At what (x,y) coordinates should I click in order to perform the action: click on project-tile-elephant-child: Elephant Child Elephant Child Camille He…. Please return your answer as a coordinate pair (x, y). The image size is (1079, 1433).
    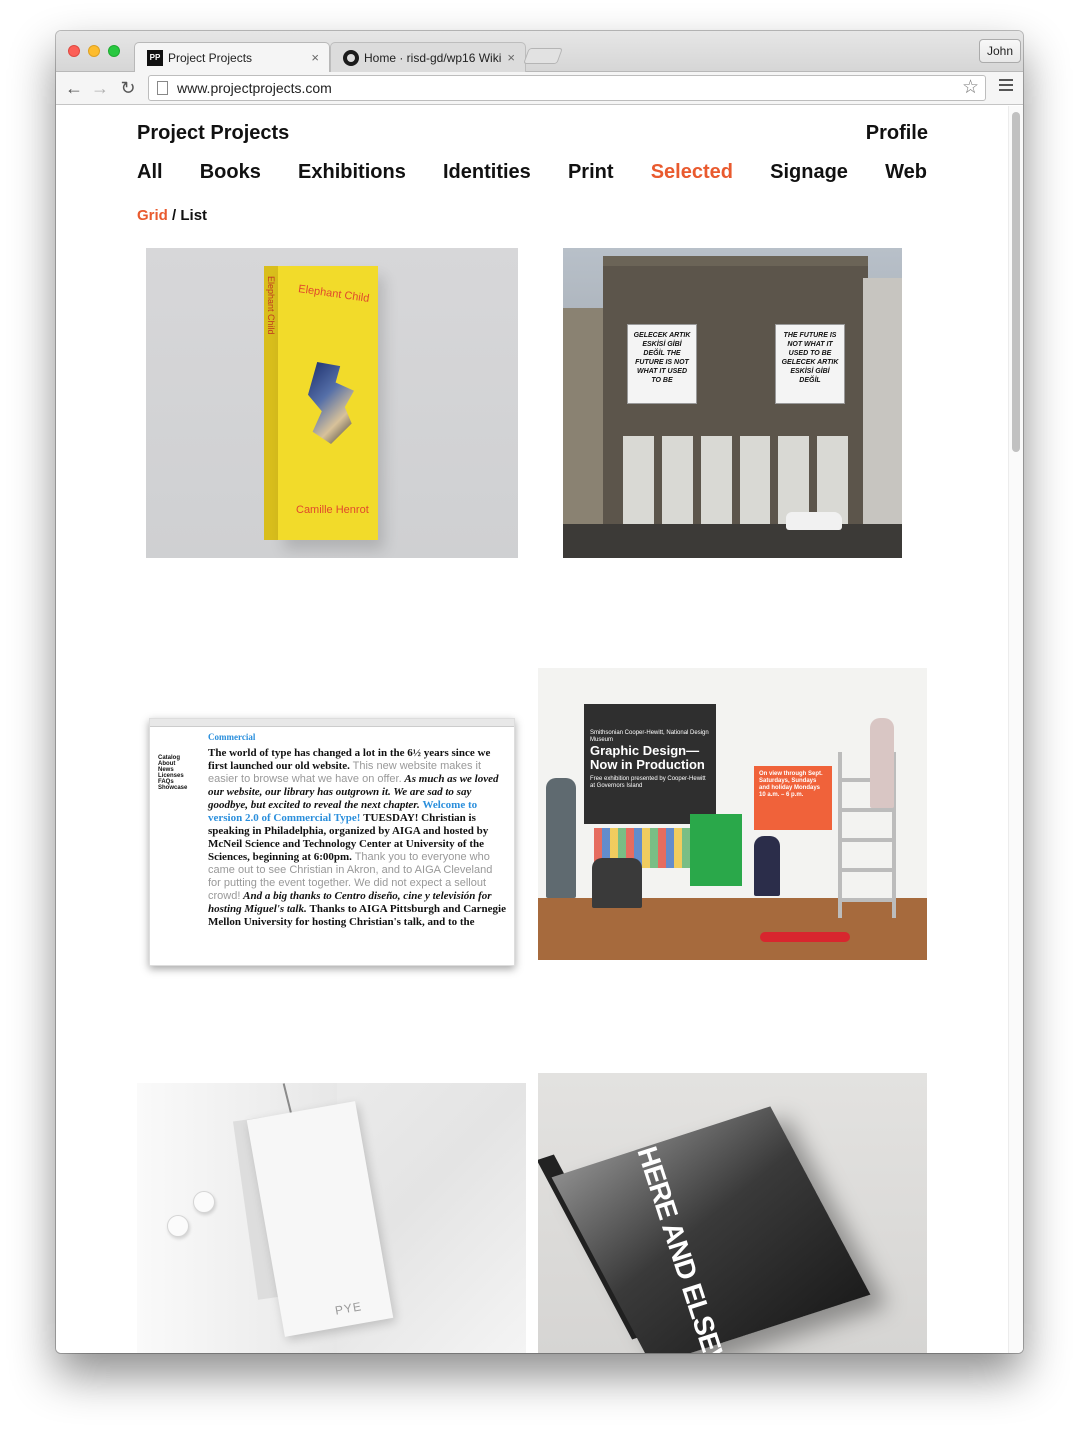
    Looking at the image, I should click on (332, 403).